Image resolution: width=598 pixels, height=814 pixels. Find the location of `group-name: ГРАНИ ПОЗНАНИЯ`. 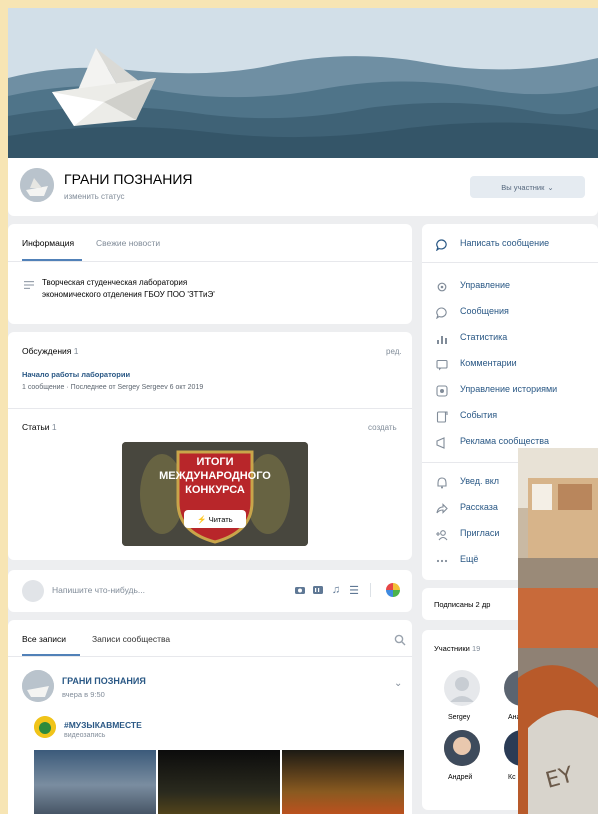

group-name: ГРАНИ ПОЗНАНИЯ is located at coordinates (128, 179).